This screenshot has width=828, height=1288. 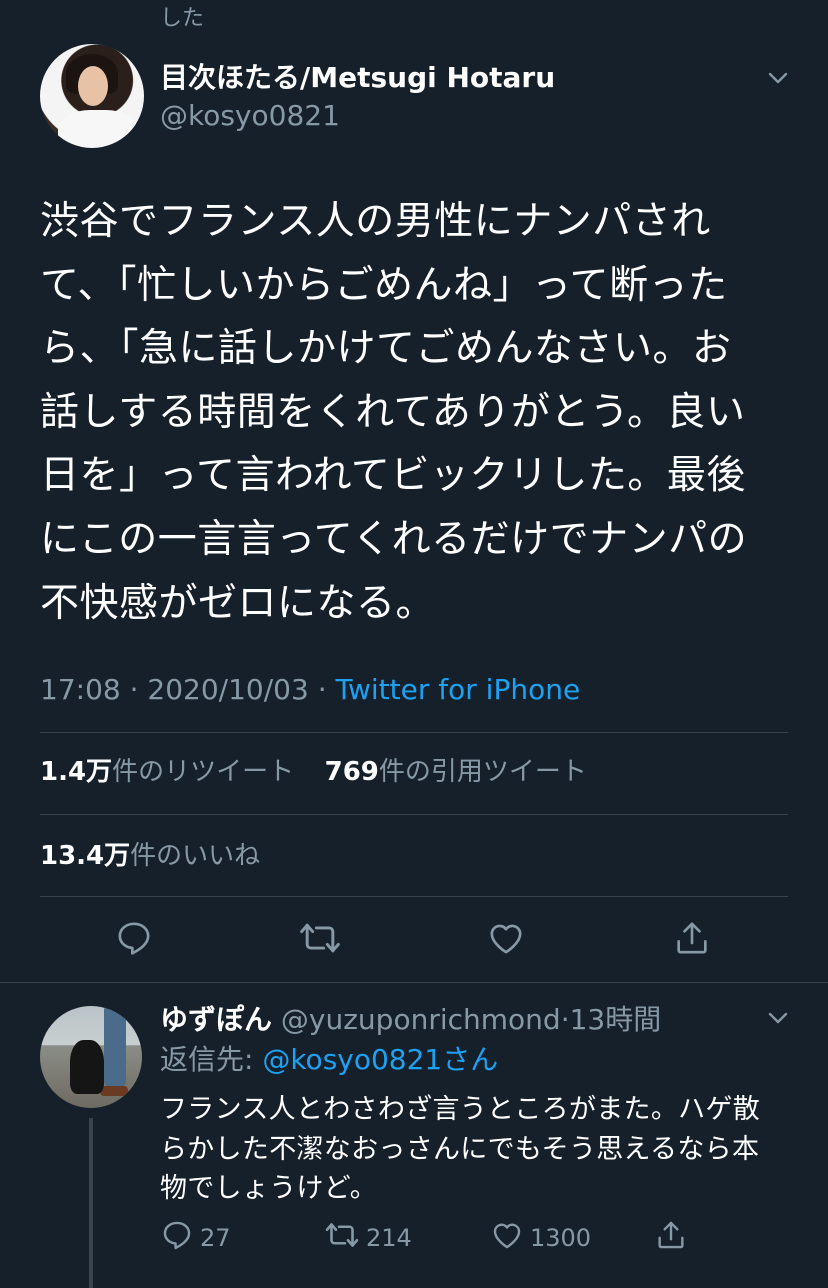 I want to click on truncated-previous-text: した, so click(x=182, y=18).